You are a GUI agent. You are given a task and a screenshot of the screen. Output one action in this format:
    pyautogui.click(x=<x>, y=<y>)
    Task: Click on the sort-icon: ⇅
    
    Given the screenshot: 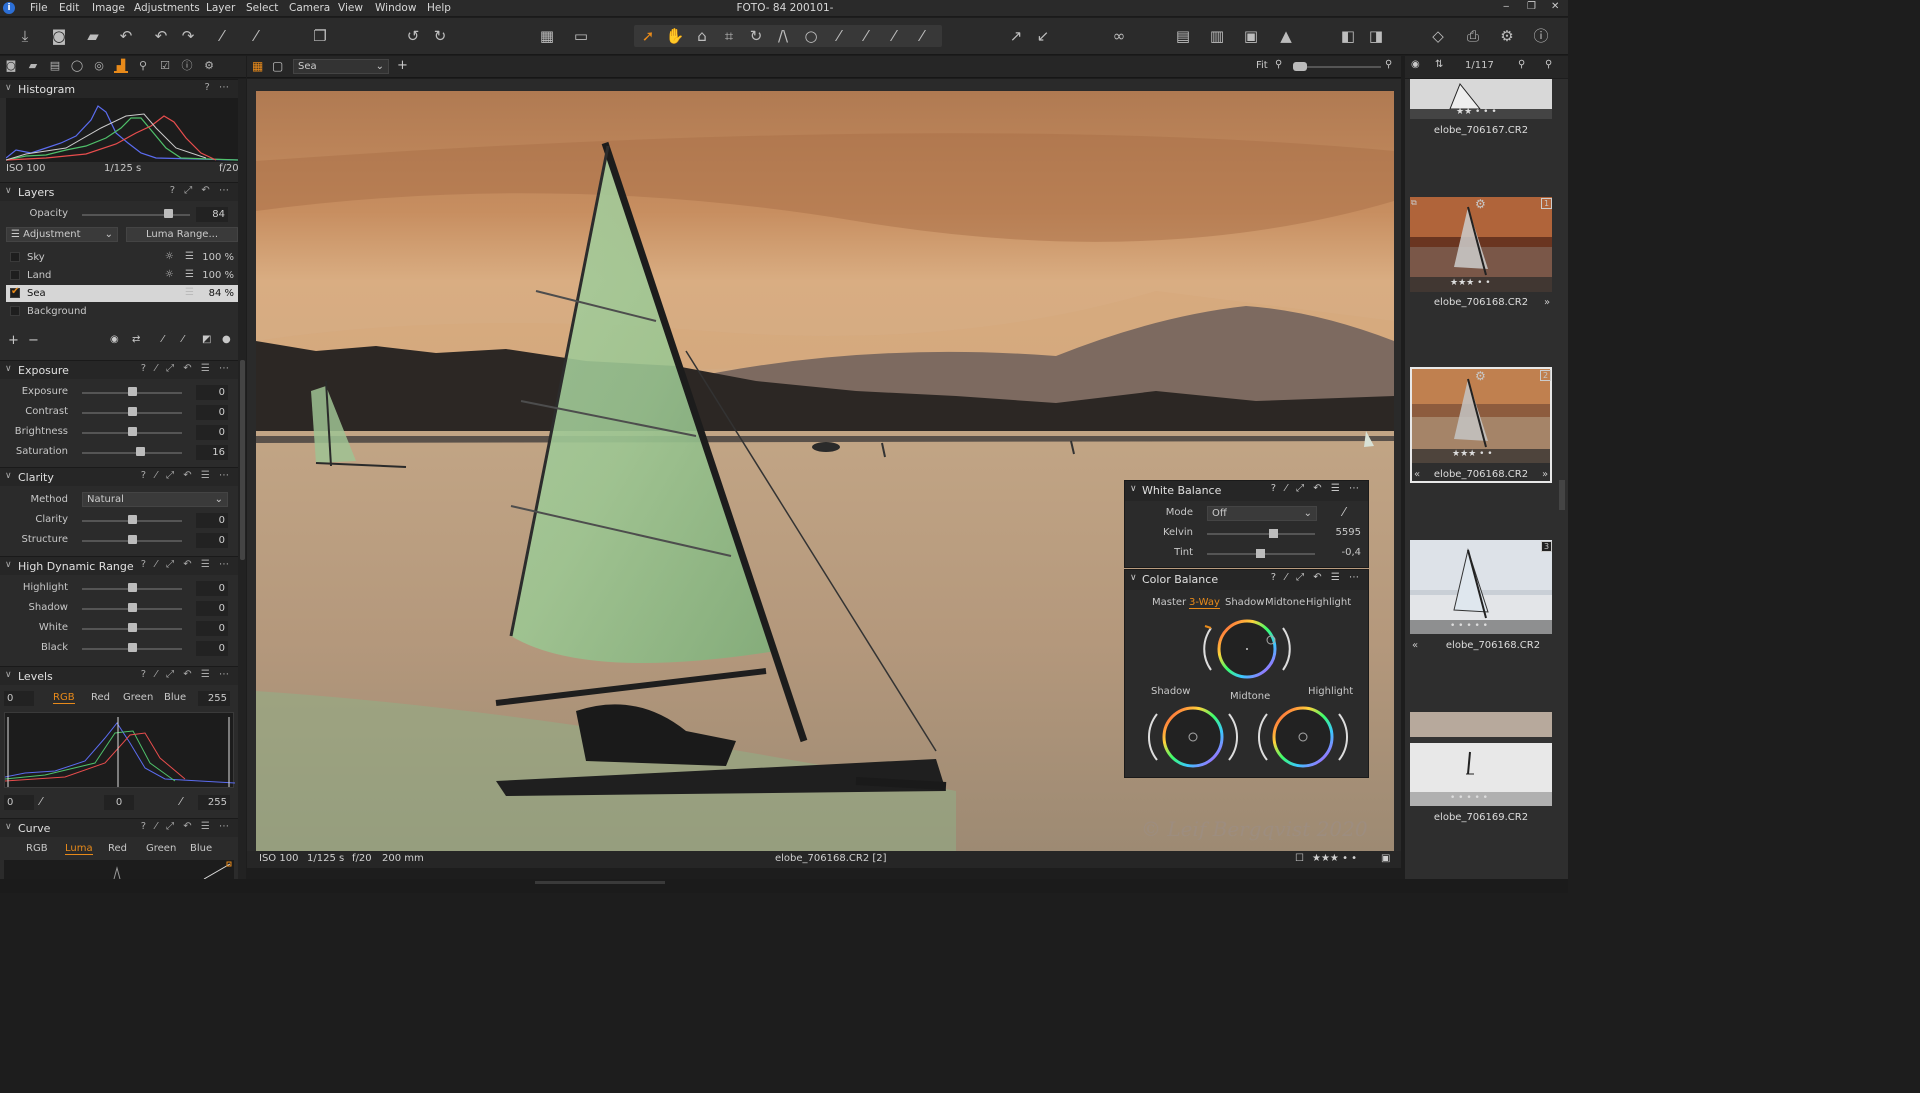 What is the action you would take?
    pyautogui.click(x=1439, y=64)
    